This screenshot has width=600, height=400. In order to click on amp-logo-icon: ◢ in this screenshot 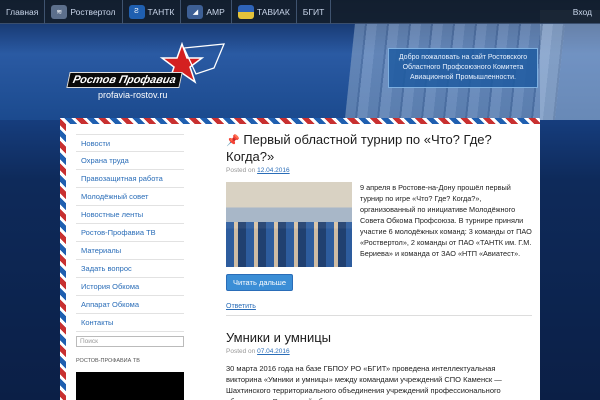, I will do `click(195, 11)`.